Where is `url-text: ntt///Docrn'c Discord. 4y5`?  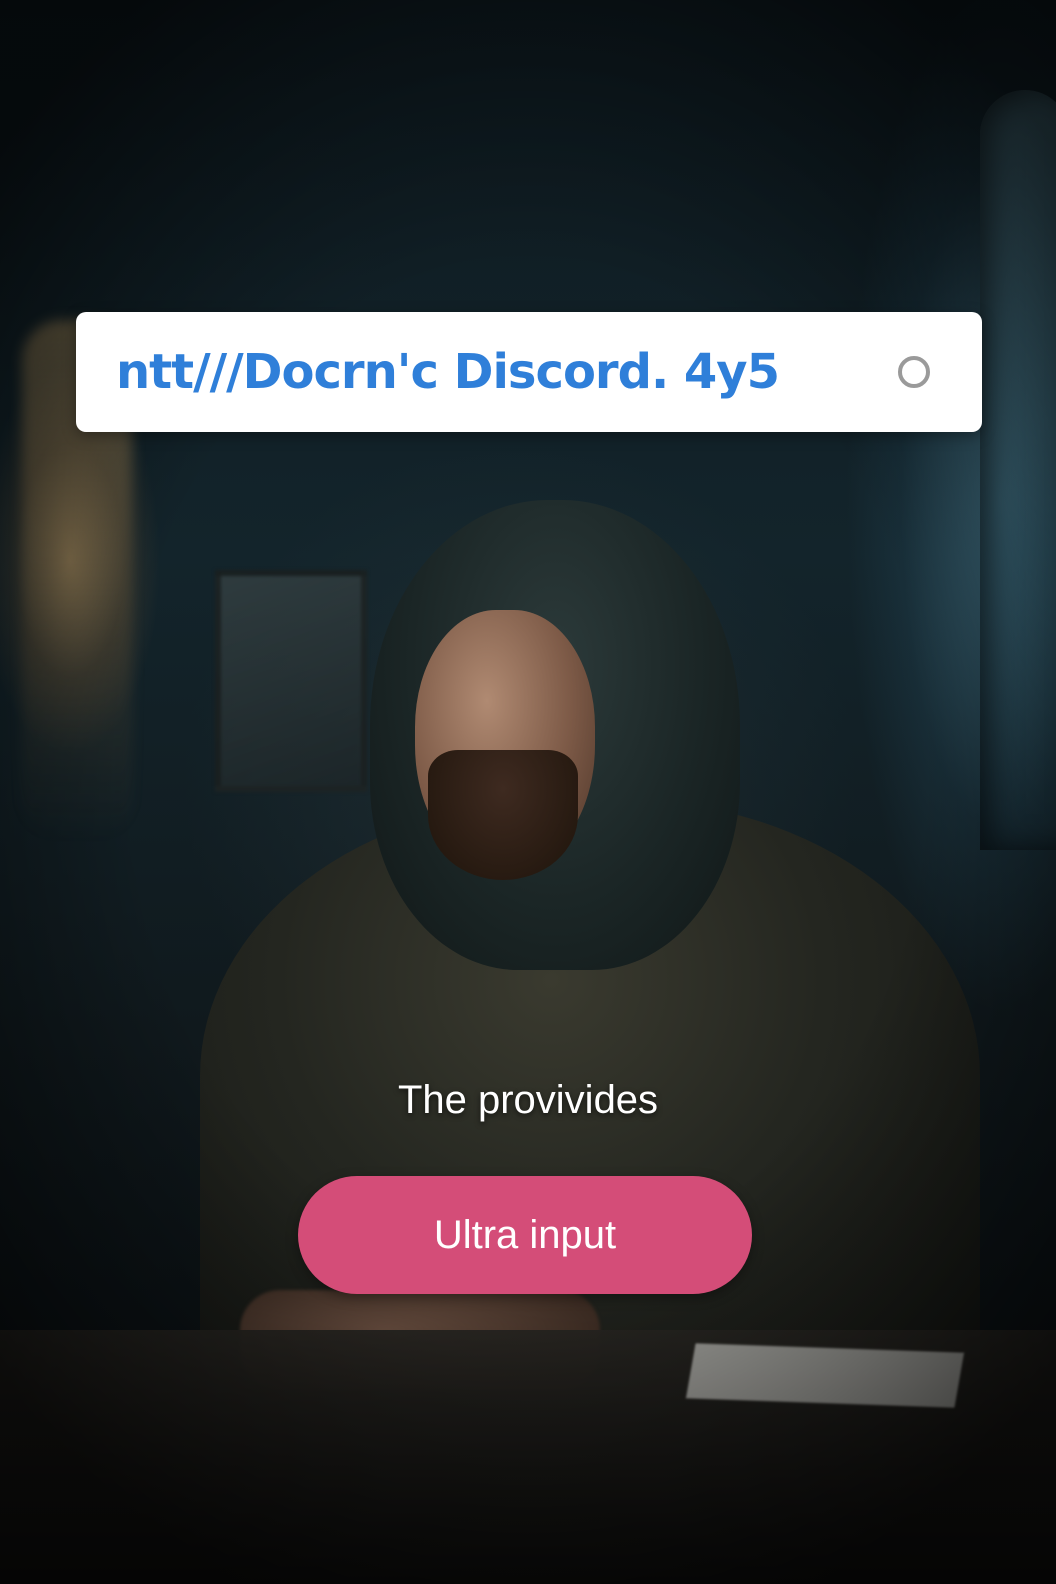 url-text: ntt///Docrn'c Discord. 4y5 is located at coordinates (448, 372).